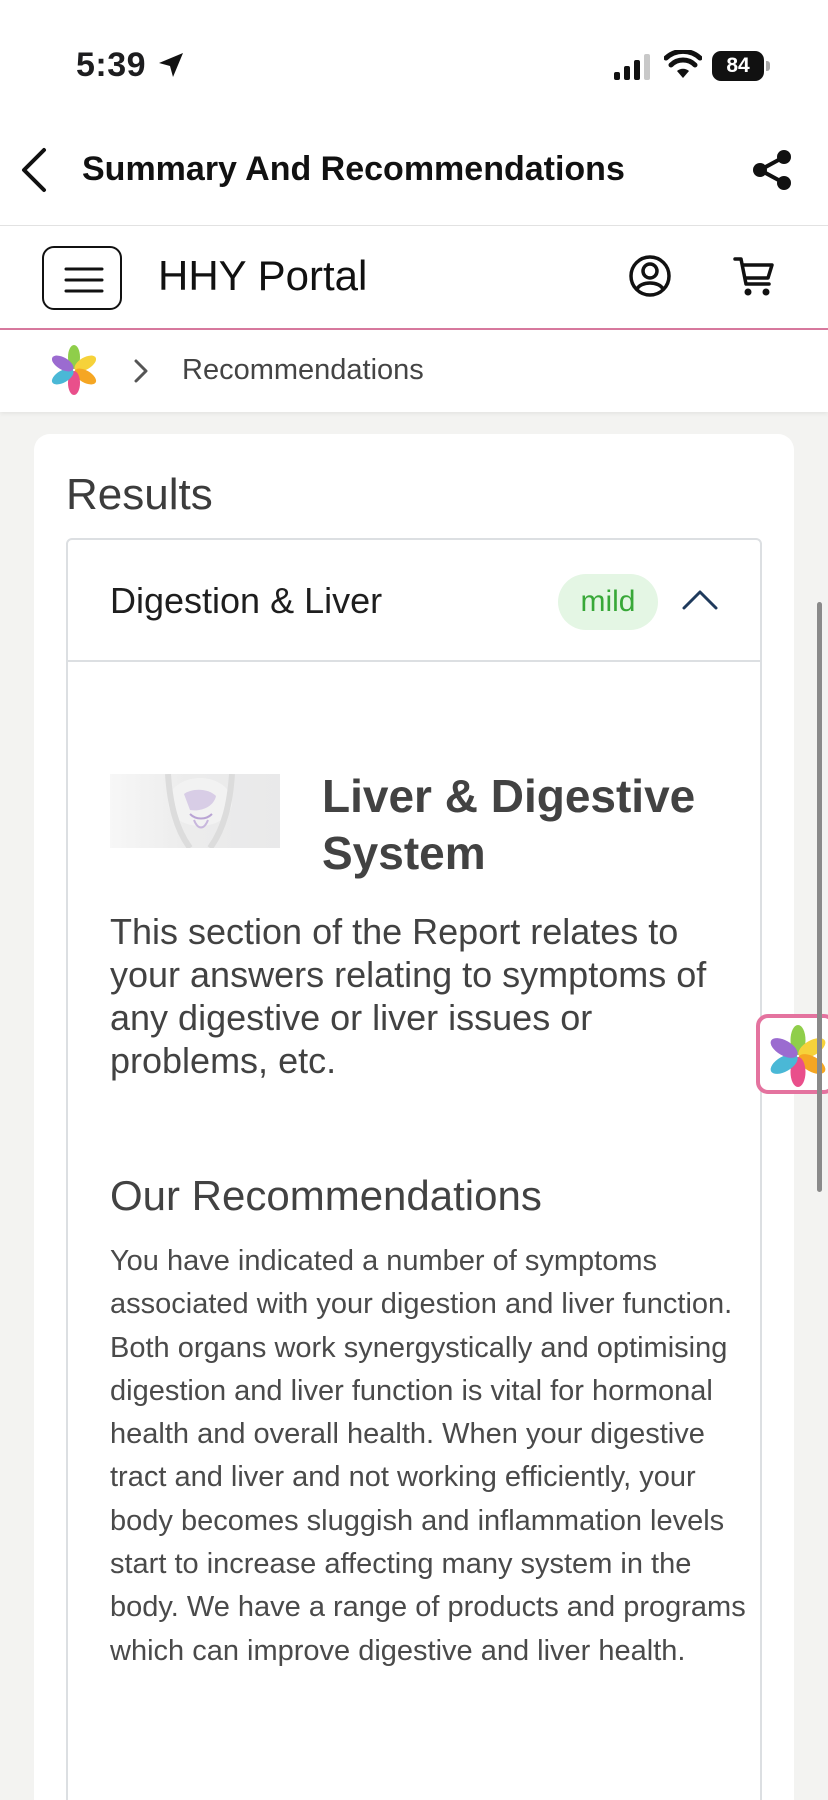 Image resolution: width=828 pixels, height=1800 pixels. Describe the element at coordinates (414, 278) in the screenshot. I see `portal-header: HHY Portal` at that location.